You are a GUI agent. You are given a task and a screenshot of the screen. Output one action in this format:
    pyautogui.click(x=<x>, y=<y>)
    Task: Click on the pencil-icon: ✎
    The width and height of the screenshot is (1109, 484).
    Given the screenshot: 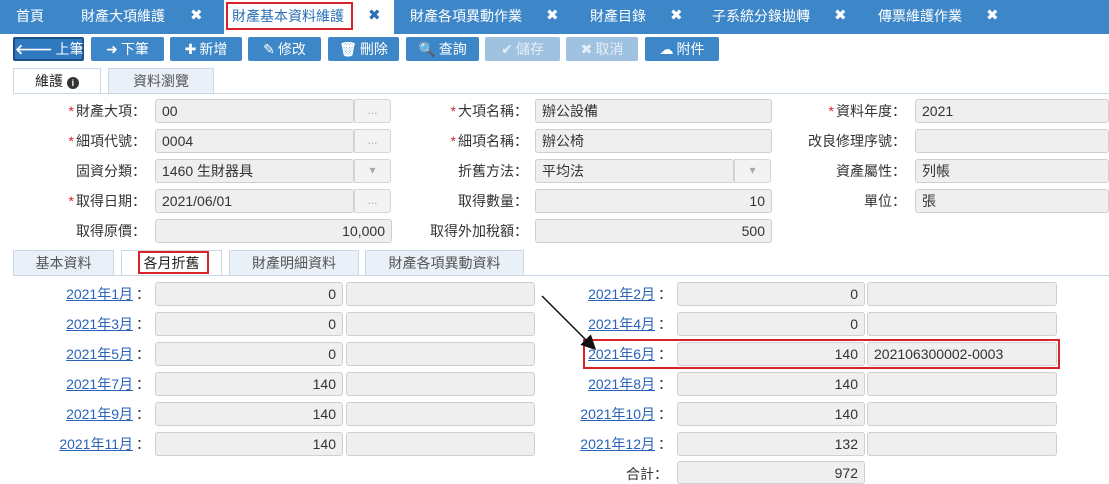 What is the action you would take?
    pyautogui.click(x=269, y=49)
    